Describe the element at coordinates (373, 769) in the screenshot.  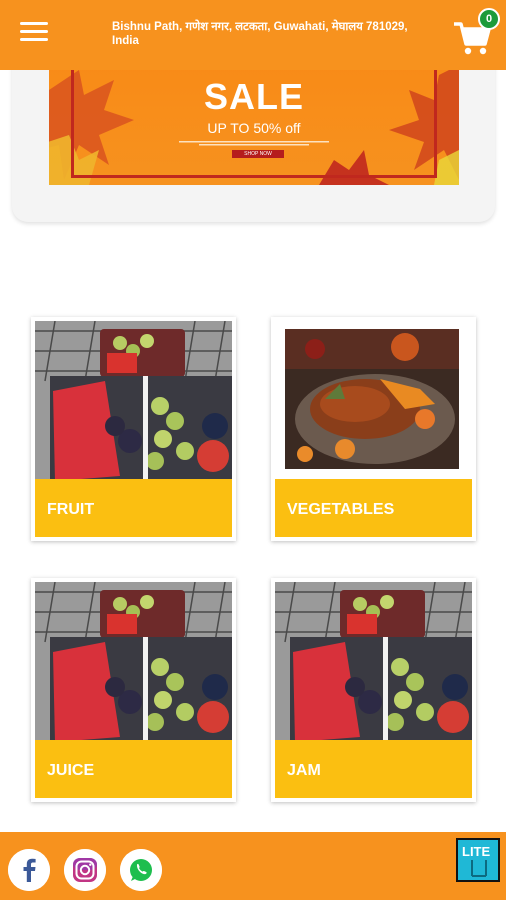
I see `category-label-bar: JAM` at that location.